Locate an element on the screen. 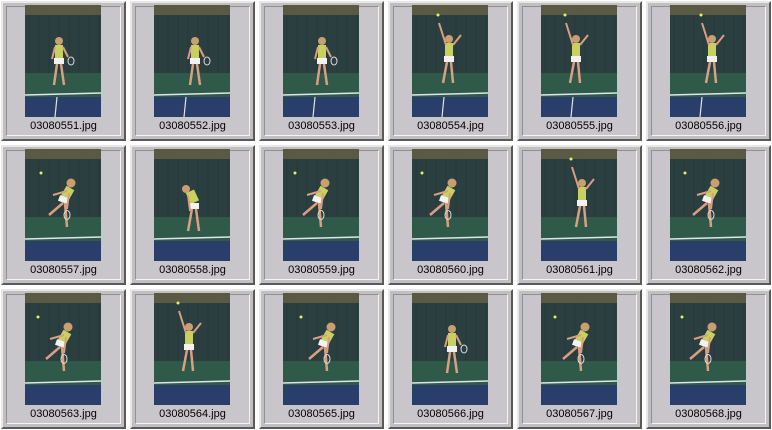  thumbnail-tile: 03080555.jpg is located at coordinates (579, 71).